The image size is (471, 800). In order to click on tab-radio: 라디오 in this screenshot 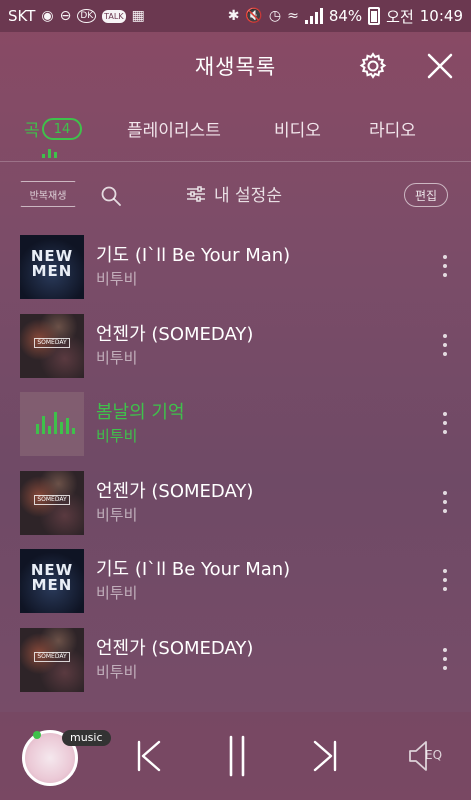, I will do `click(392, 128)`.